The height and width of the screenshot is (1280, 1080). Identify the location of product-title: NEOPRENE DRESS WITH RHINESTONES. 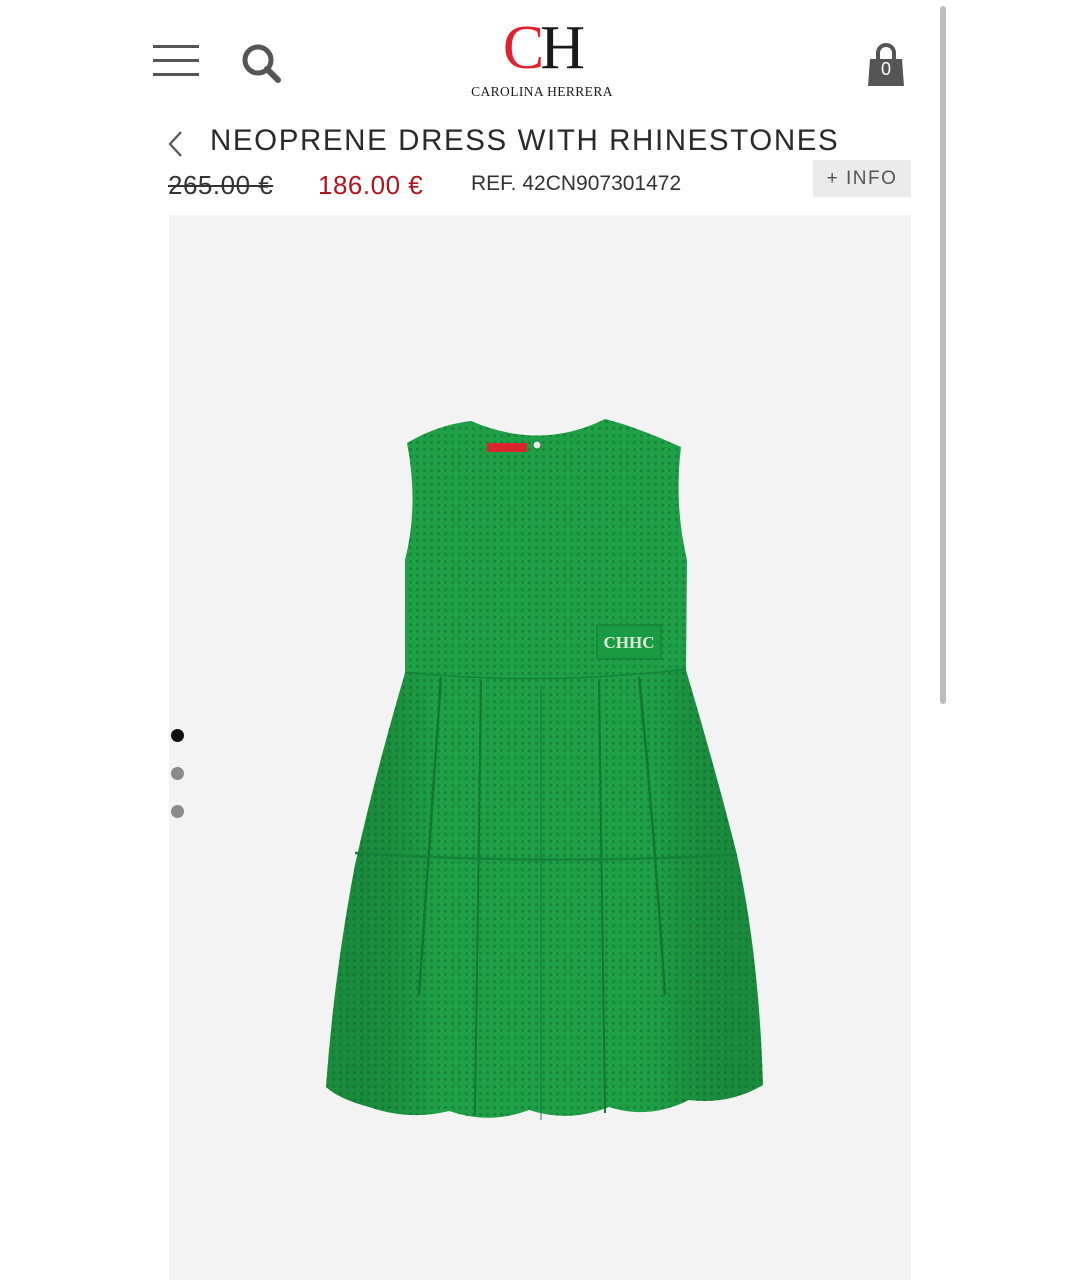
(525, 140).